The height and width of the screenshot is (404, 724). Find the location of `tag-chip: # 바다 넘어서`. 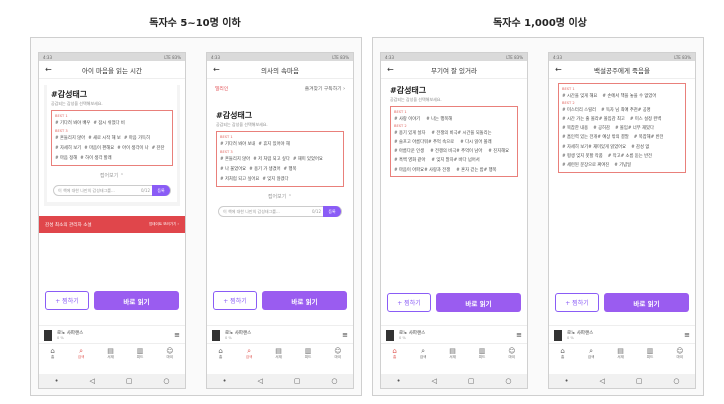

tag-chip: # 바다 넘어서 is located at coordinates (467, 160).